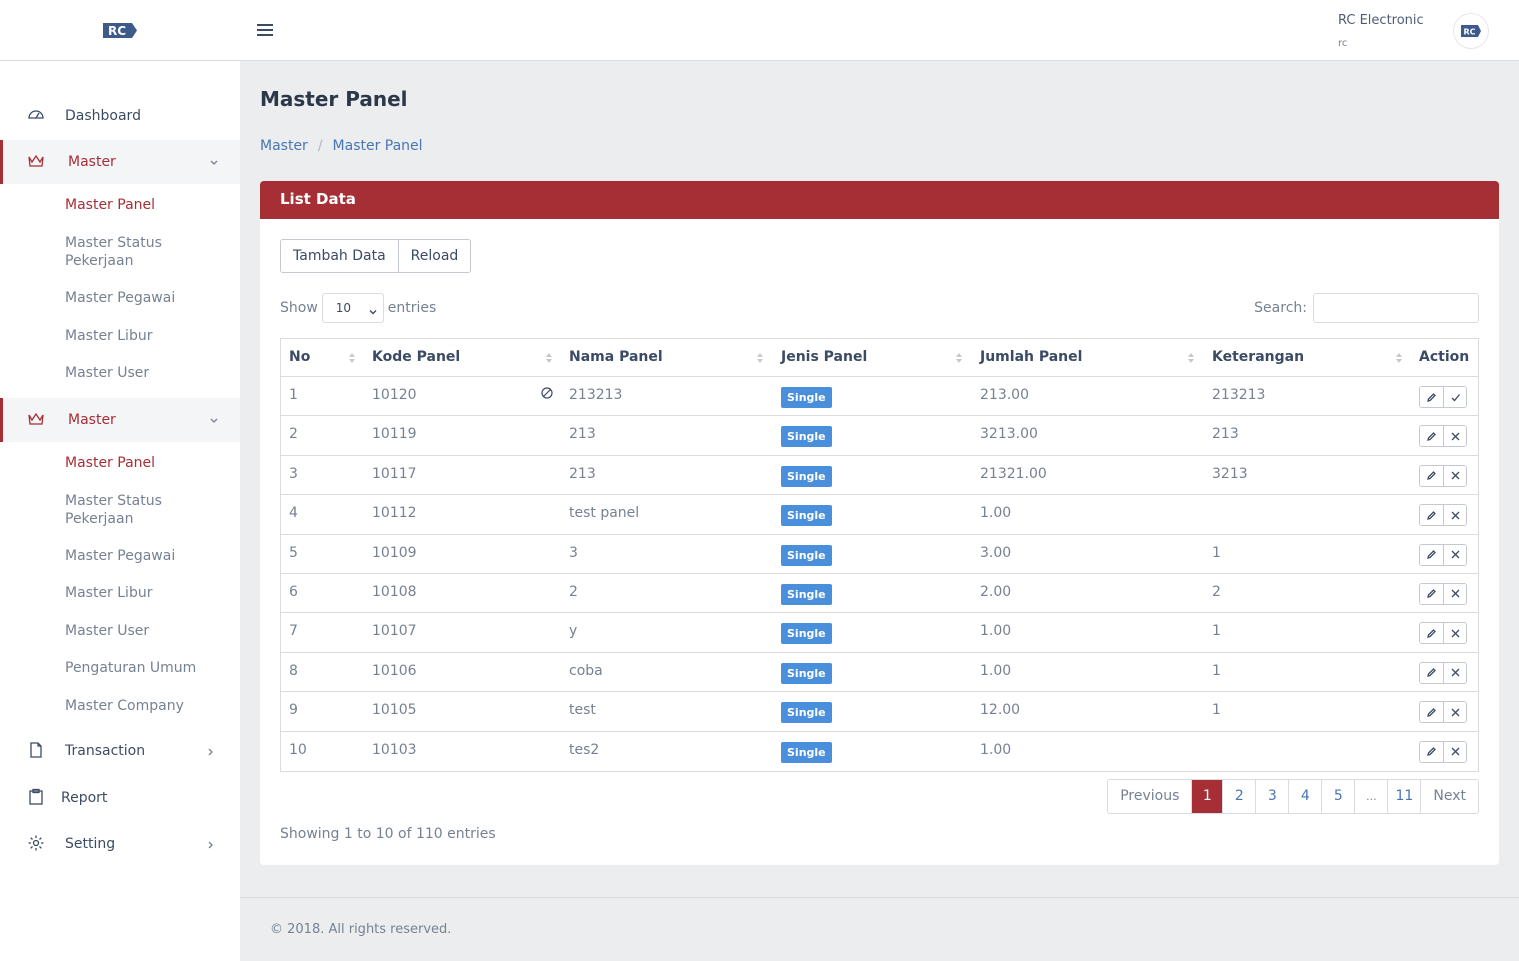 This screenshot has height=961, width=1519. Describe the element at coordinates (299, 357) in the screenshot. I see `column-header-no: No` at that location.